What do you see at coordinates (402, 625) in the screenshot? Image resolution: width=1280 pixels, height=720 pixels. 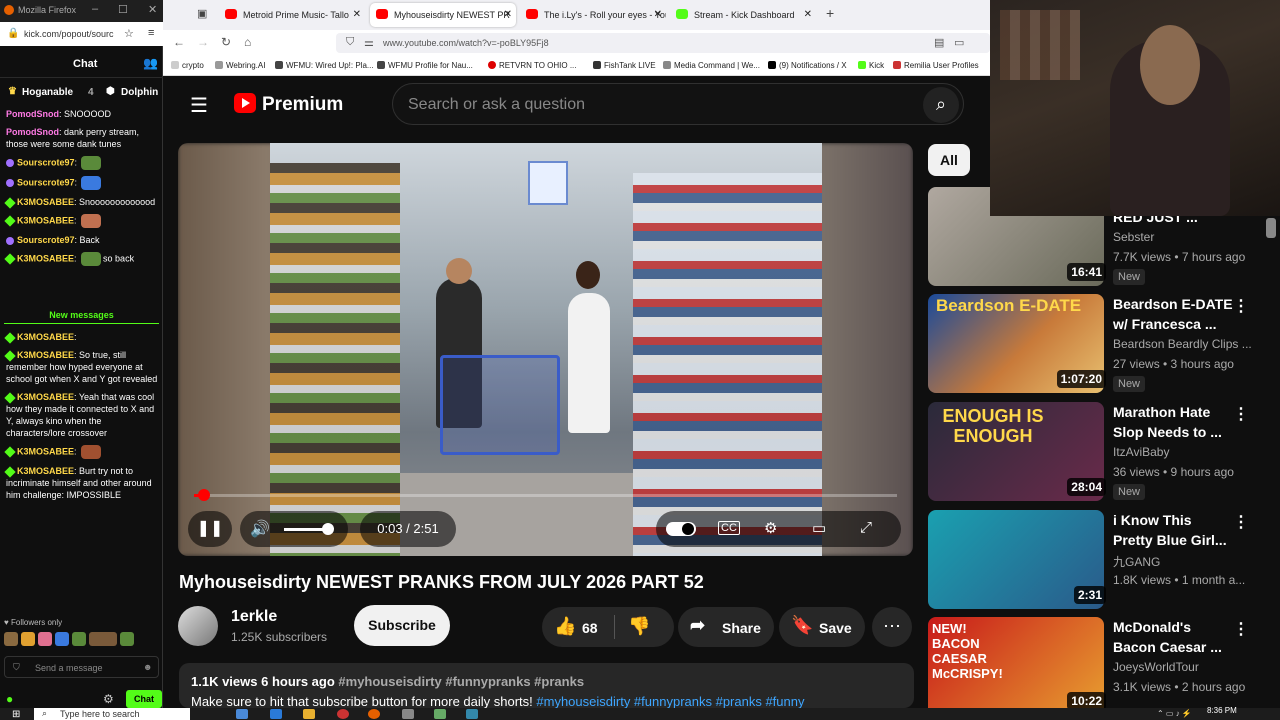 I see `subscribe-button: Subscribe` at bounding box center [402, 625].